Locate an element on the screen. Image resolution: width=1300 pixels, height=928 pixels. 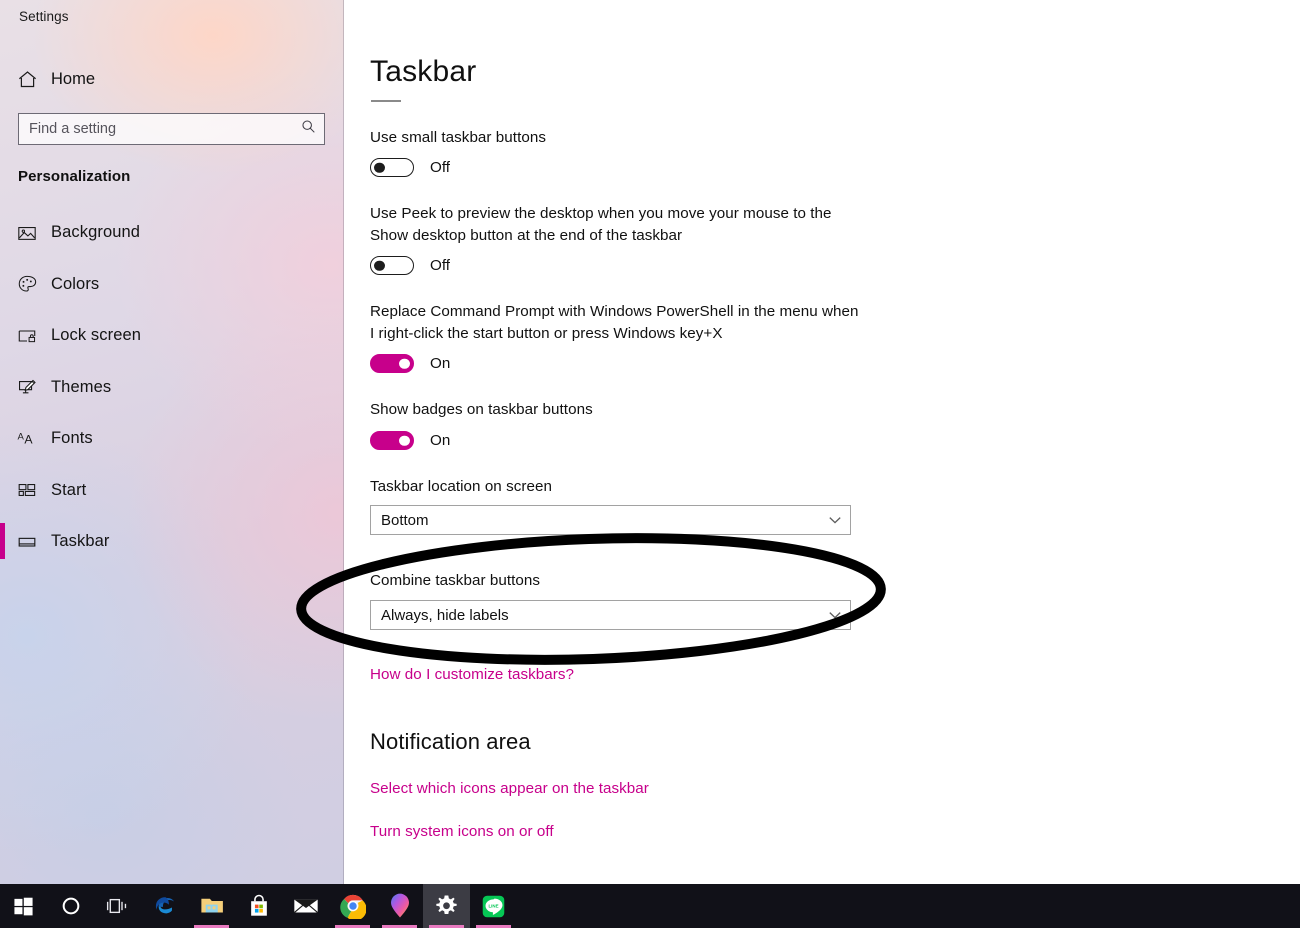
line-messenger-icon: LINE is located at coordinates (493, 906).